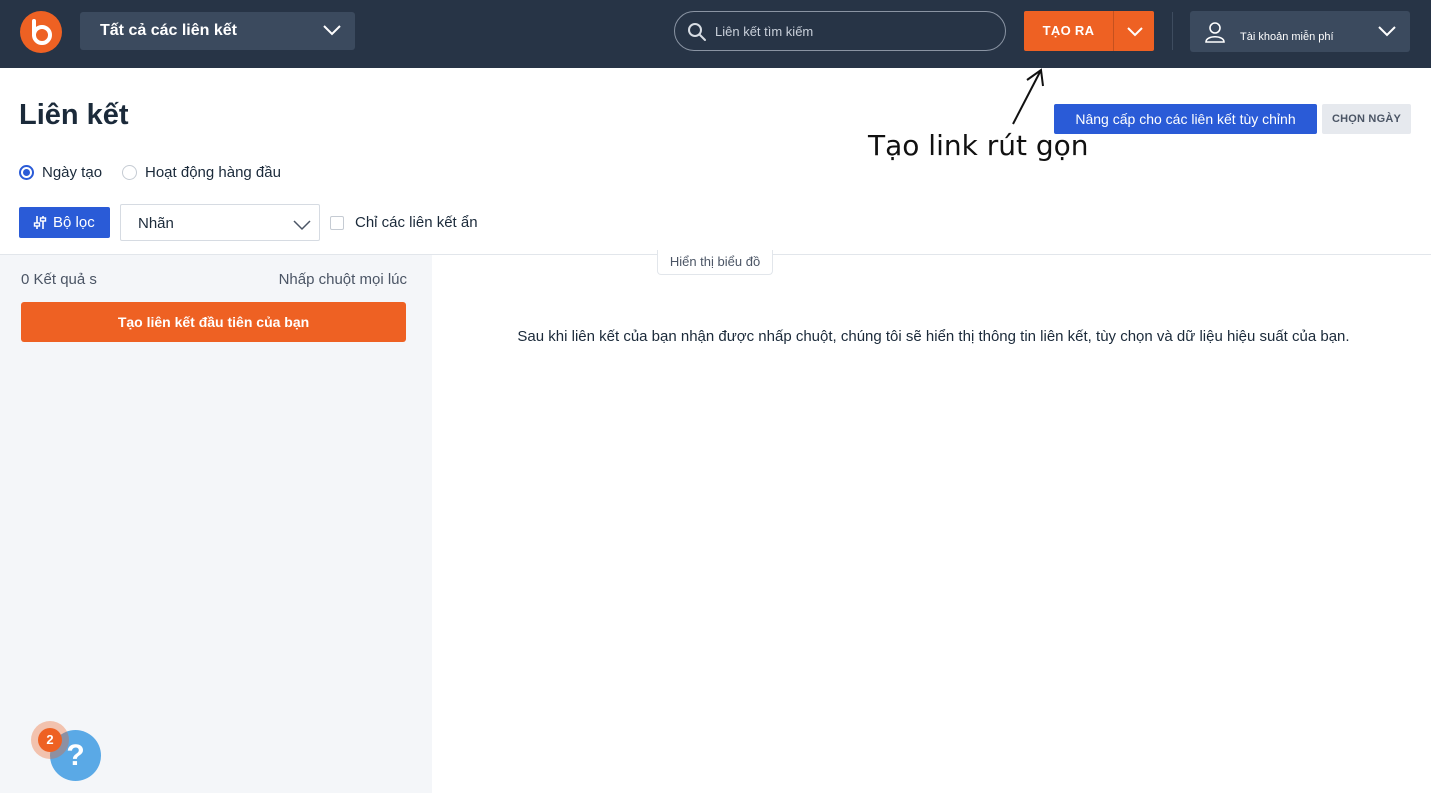 The image size is (1431, 793). I want to click on radio-unselected-icon, so click(129, 172).